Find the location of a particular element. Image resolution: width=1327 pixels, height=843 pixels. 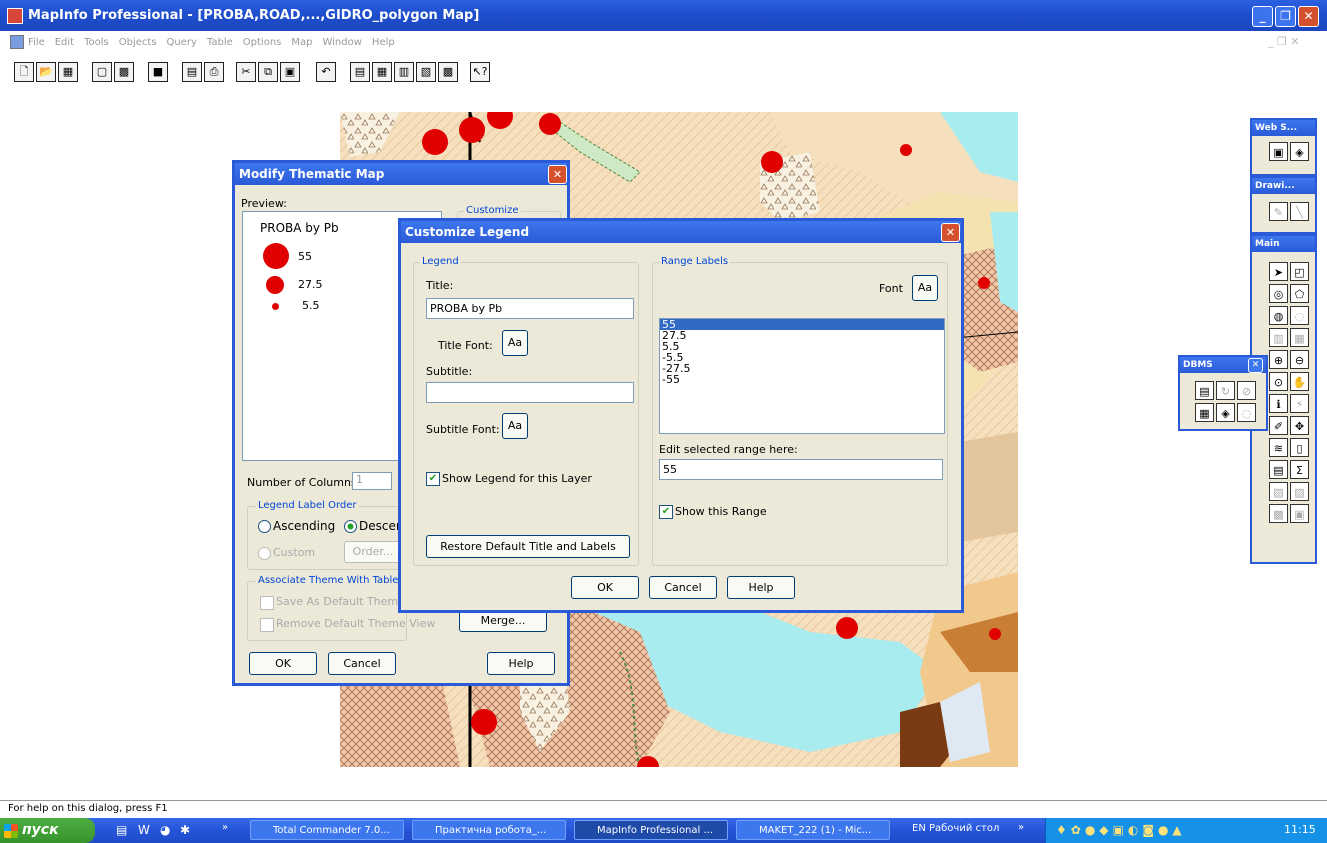

range-list-item: -27.5 is located at coordinates (802, 368).